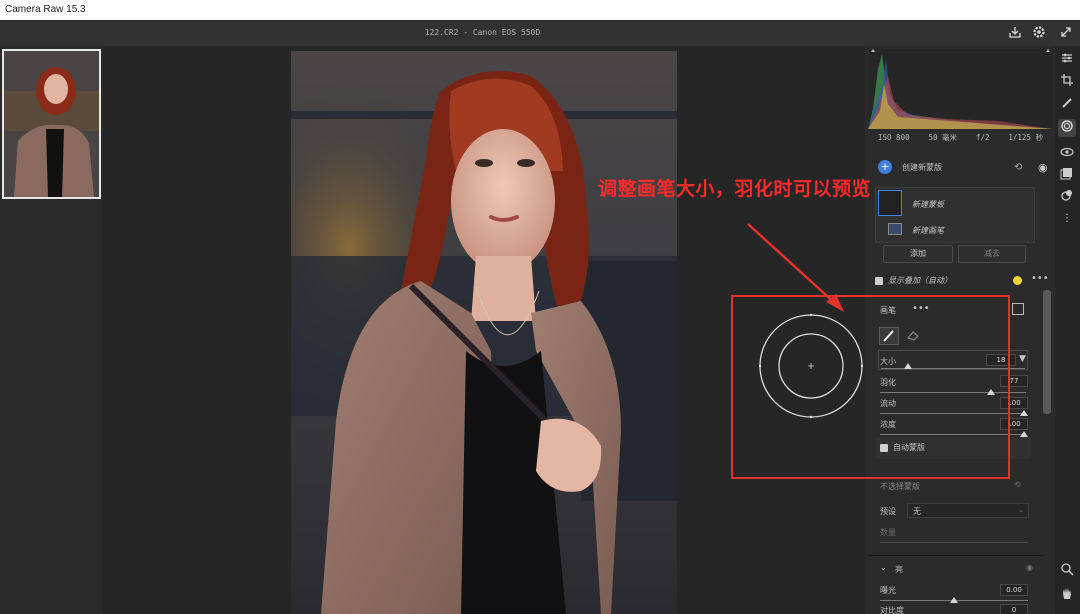 Image resolution: width=1080 pixels, height=614 pixels. I want to click on subtract-button: 减去, so click(992, 254).